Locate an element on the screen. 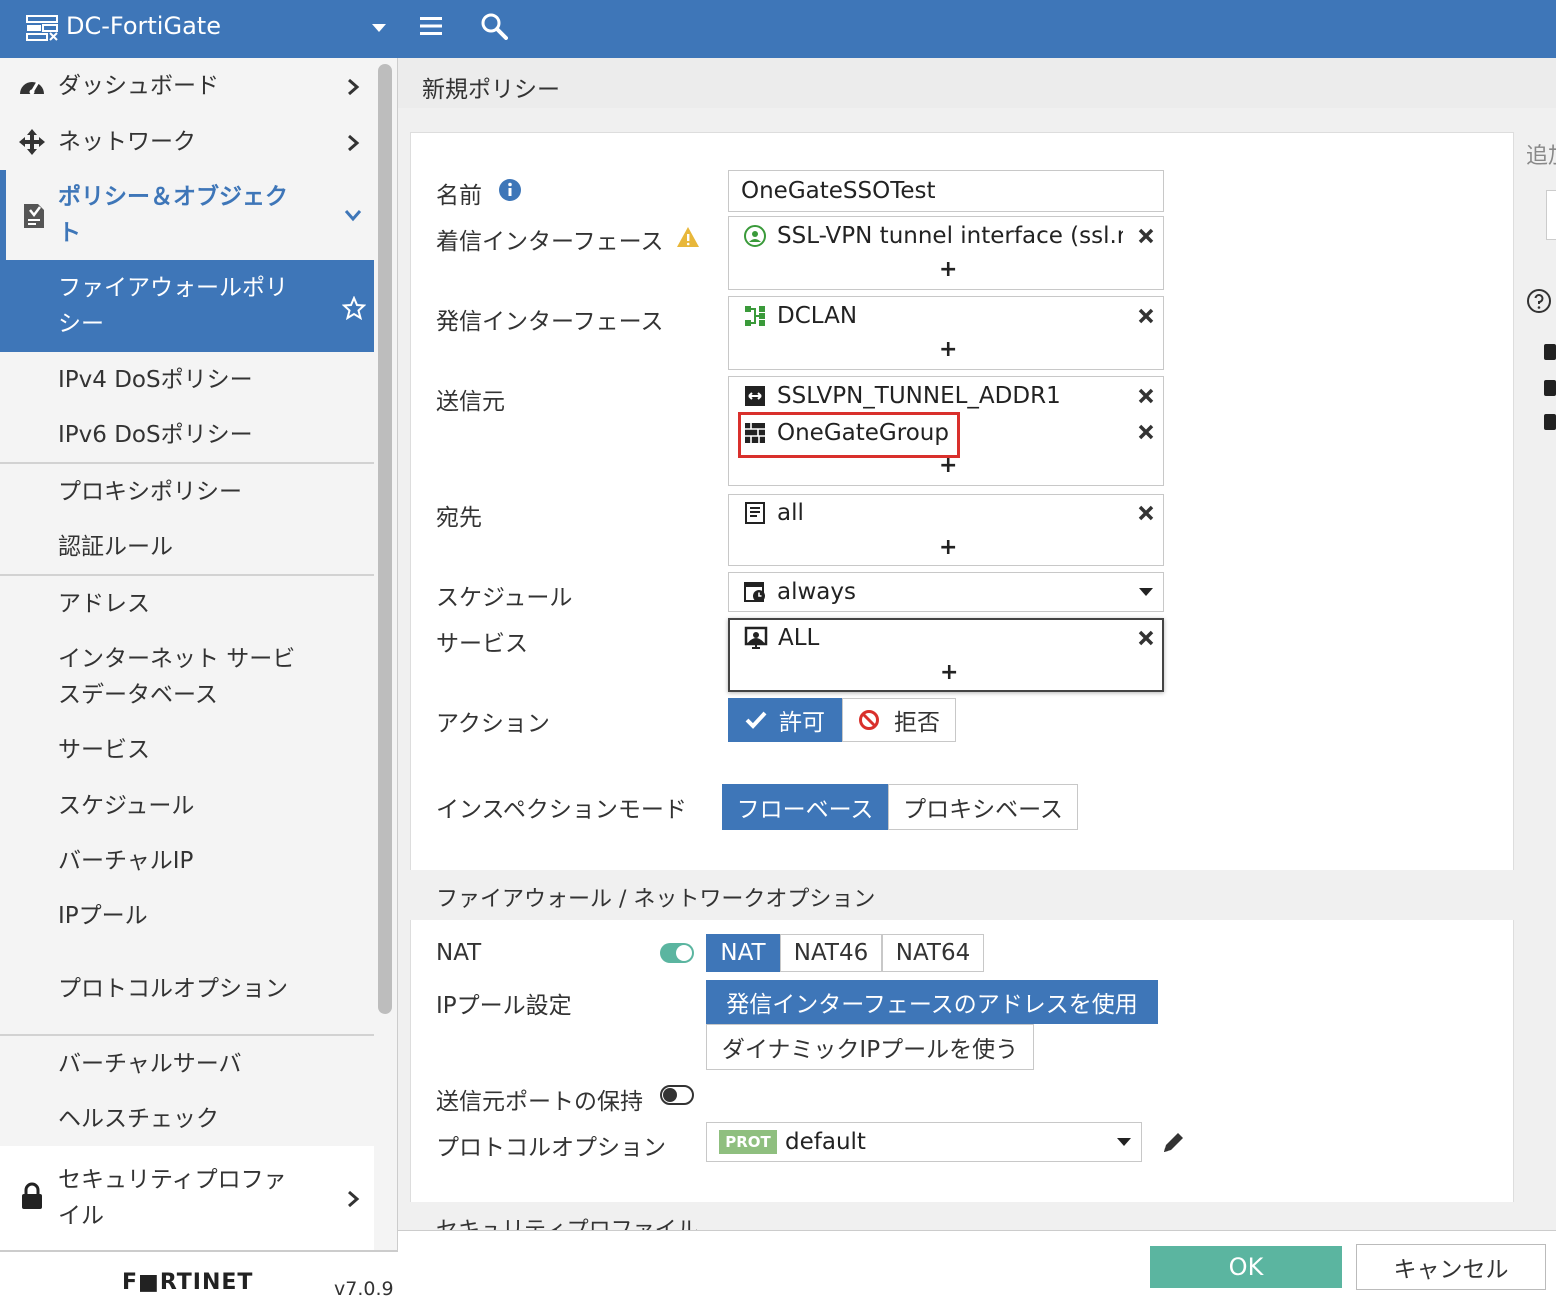  sidebar-label-virtual-ip: バーチャルIP is located at coordinates (126, 861).